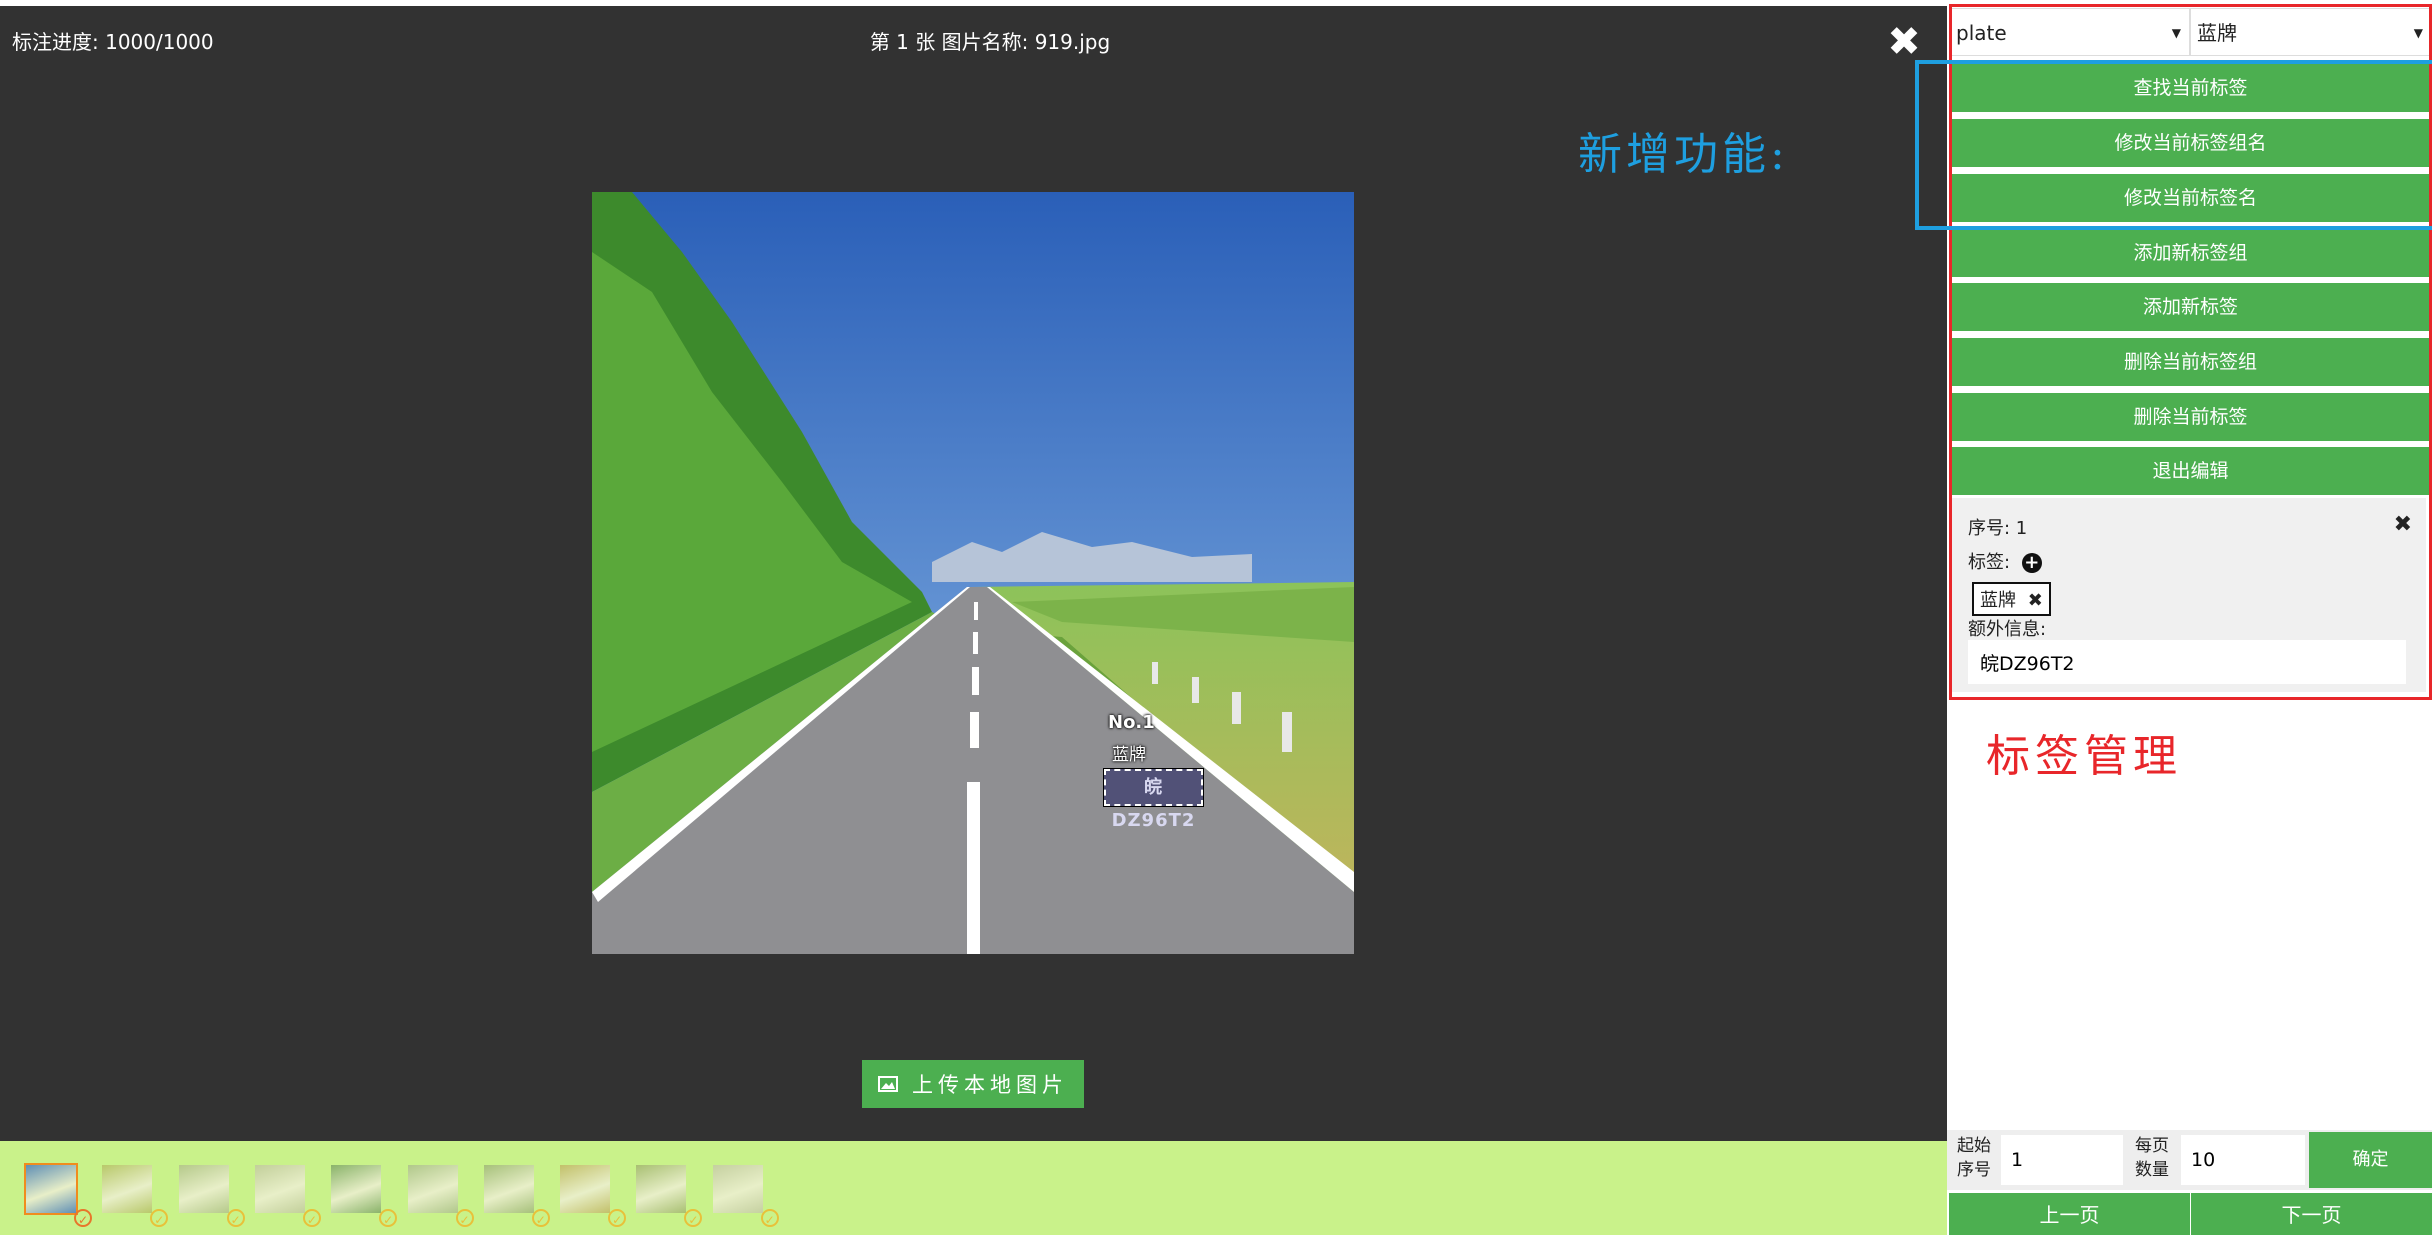 The height and width of the screenshot is (1237, 2432). I want to click on progress-text: 标注进度: 1000/1000, so click(113, 42).